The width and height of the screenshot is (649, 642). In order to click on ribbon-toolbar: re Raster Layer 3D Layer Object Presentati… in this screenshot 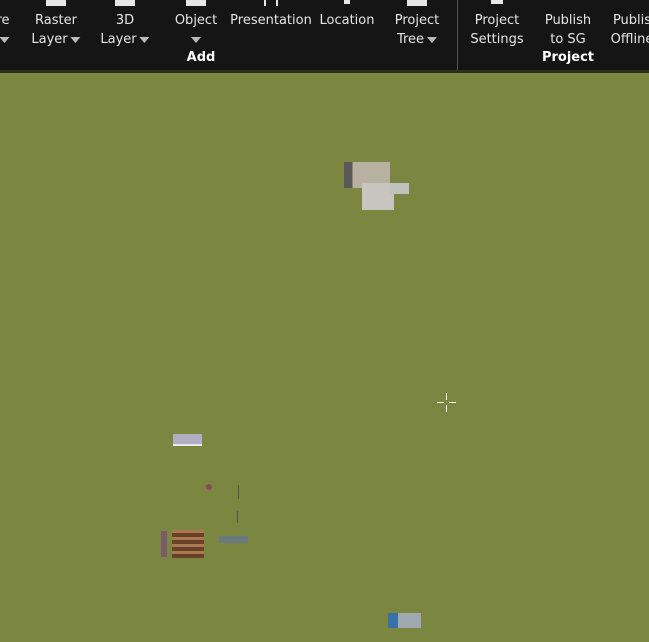, I will do `click(324, 36)`.